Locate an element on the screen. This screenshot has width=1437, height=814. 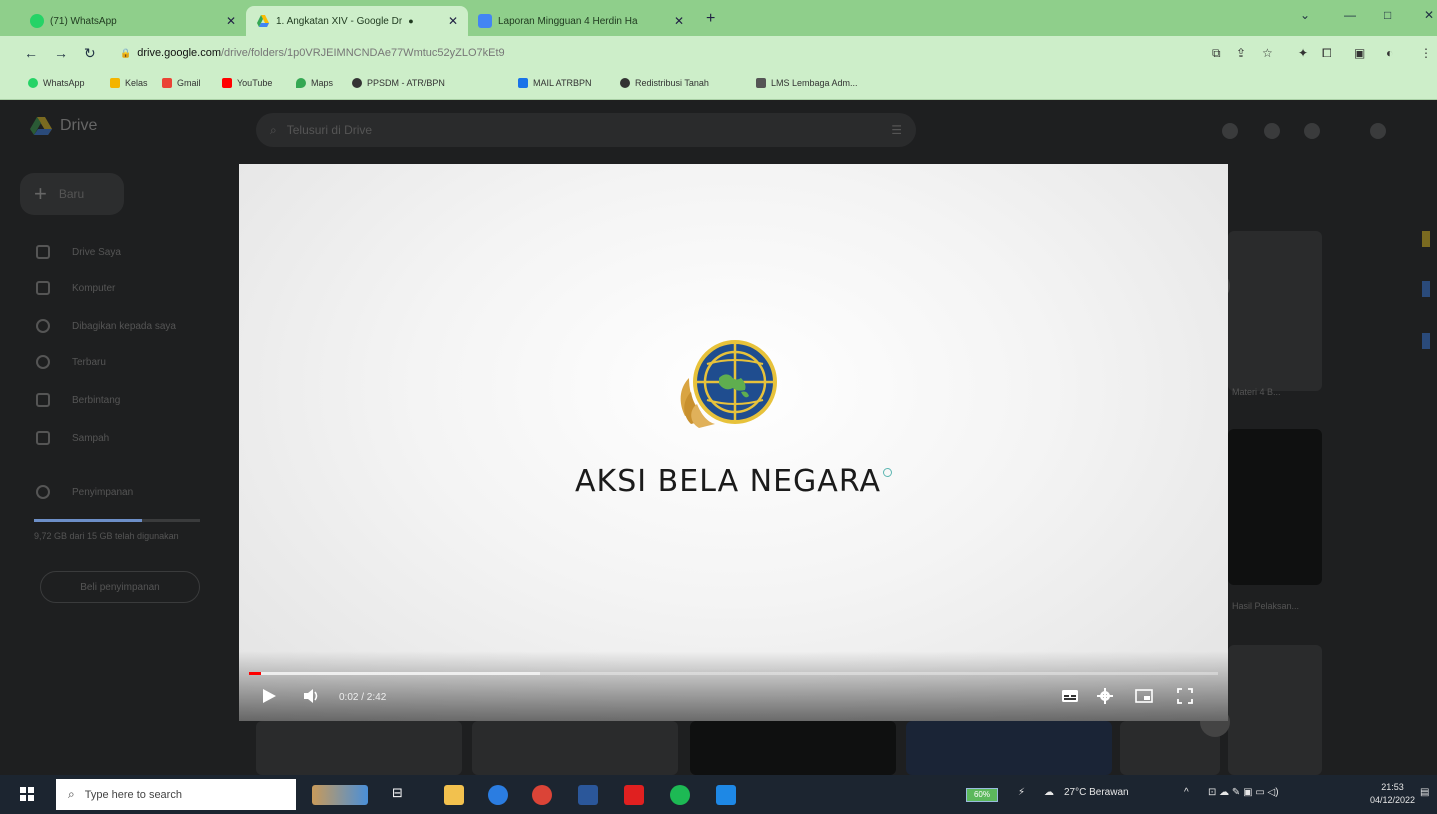
menu-icon: ⋮ is located at coordinates (1426, 53).